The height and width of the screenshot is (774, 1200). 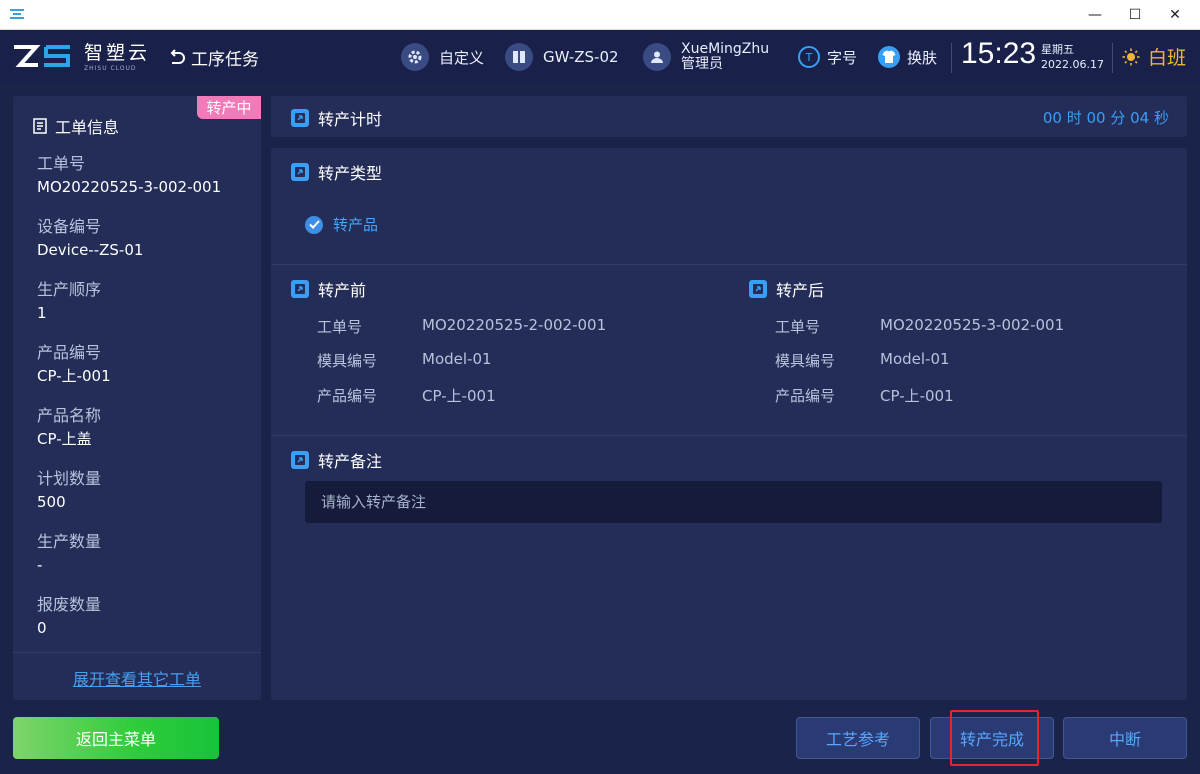 I want to click on field-produced-qty: 生产数量 -, so click(x=69, y=554).